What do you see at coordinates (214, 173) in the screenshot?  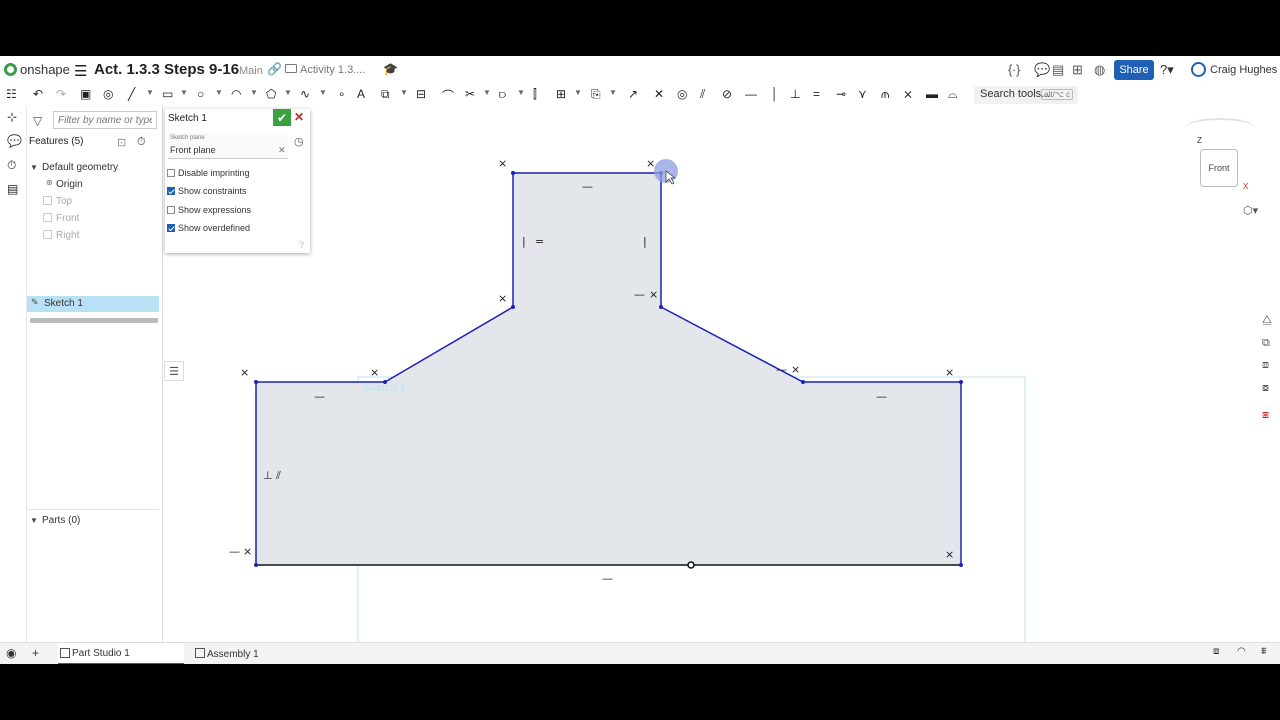 I see `option-label: Disable imprinting` at bounding box center [214, 173].